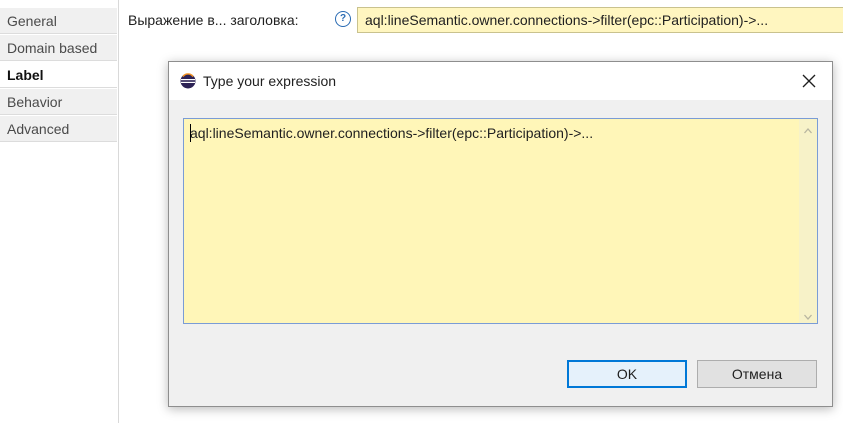 Image resolution: width=843 pixels, height=423 pixels. What do you see at coordinates (809, 81) in the screenshot?
I see `close-icon` at bounding box center [809, 81].